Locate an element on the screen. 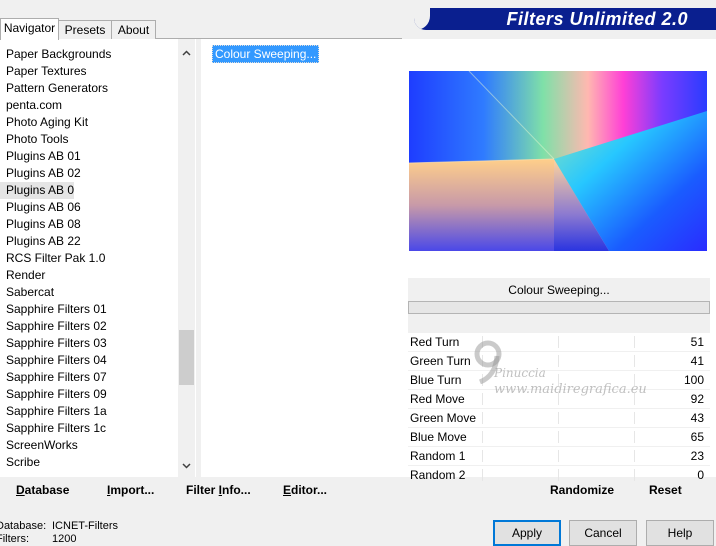  category-item: Sapphire Filters 07 is located at coordinates (89, 377).